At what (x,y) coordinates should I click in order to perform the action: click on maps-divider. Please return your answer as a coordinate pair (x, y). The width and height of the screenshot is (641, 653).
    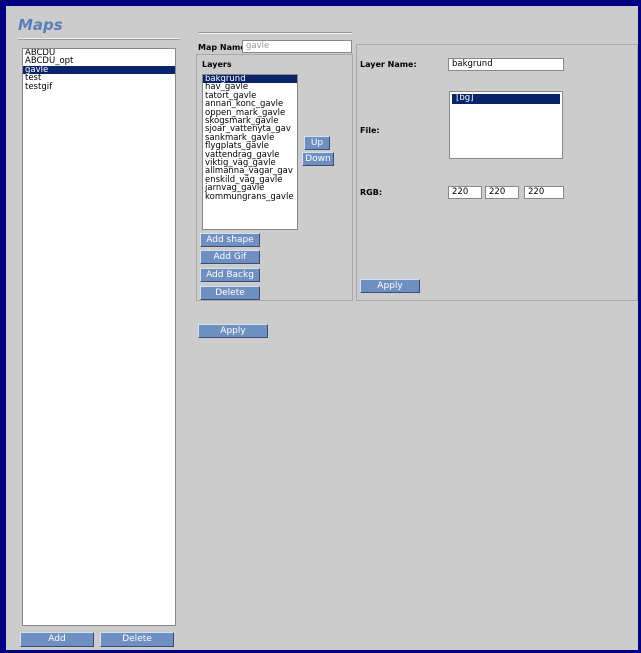
    Looking at the image, I should click on (99, 39).